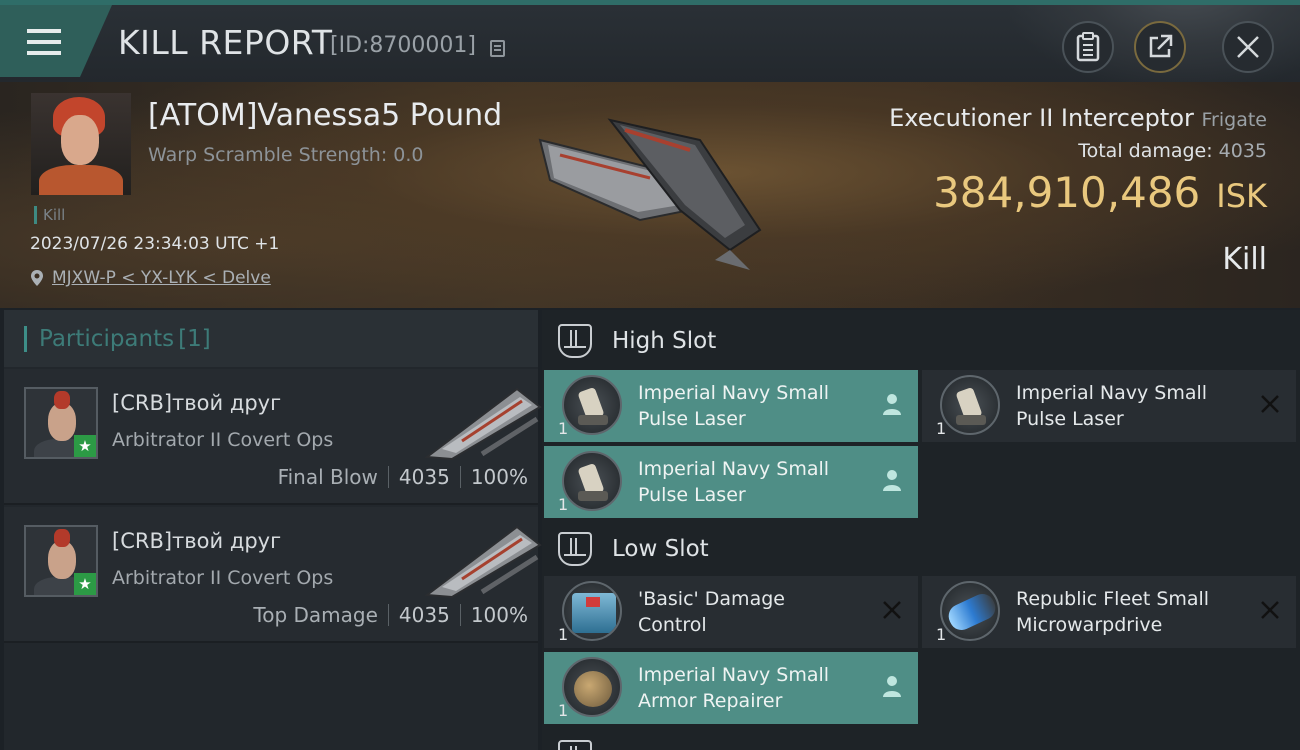 The height and width of the screenshot is (750, 1300). What do you see at coordinates (758, 688) in the screenshot?
I see `item-name: Imperial Navy Small Armor Repairer` at bounding box center [758, 688].